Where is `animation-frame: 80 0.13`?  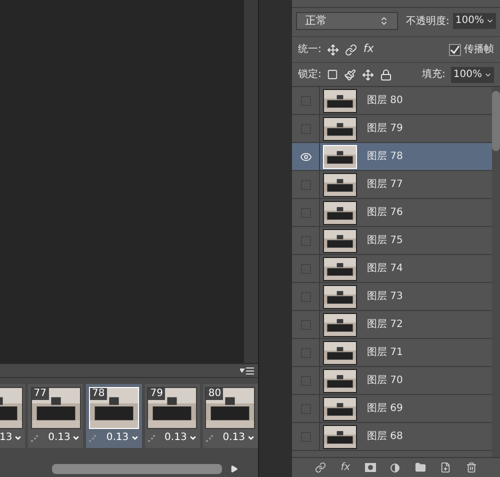
animation-frame: 80 0.13 is located at coordinates (230, 416).